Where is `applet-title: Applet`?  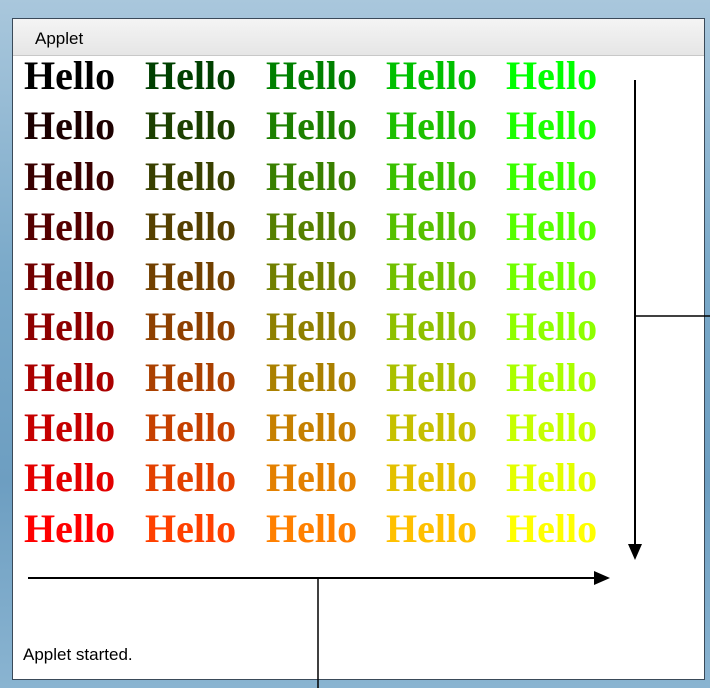
applet-title: Applet is located at coordinates (59, 38).